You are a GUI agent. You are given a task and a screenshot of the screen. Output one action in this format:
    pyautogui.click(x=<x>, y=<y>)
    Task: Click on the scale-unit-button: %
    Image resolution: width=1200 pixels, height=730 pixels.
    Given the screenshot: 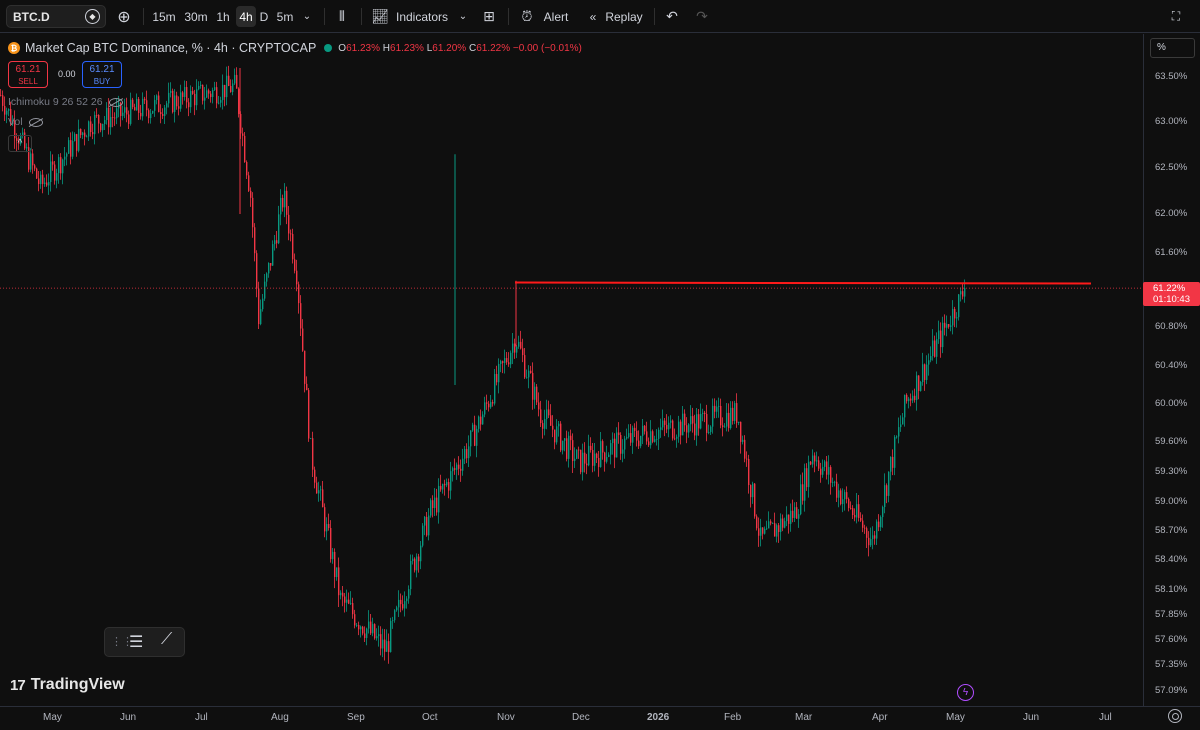 What is the action you would take?
    pyautogui.click(x=1172, y=48)
    